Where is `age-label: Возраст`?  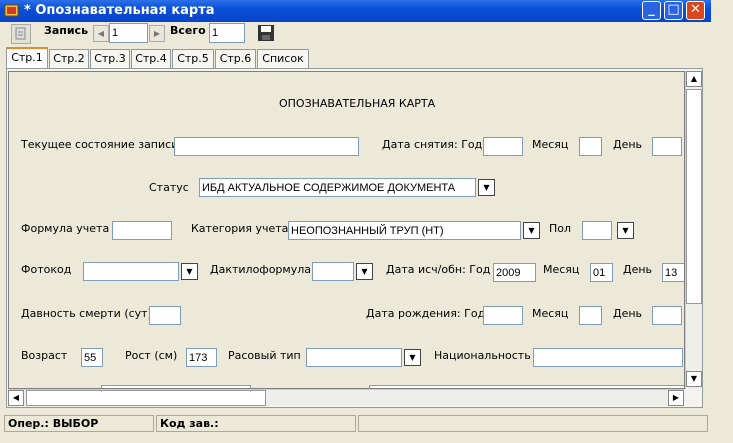 age-label: Возраст is located at coordinates (44, 355).